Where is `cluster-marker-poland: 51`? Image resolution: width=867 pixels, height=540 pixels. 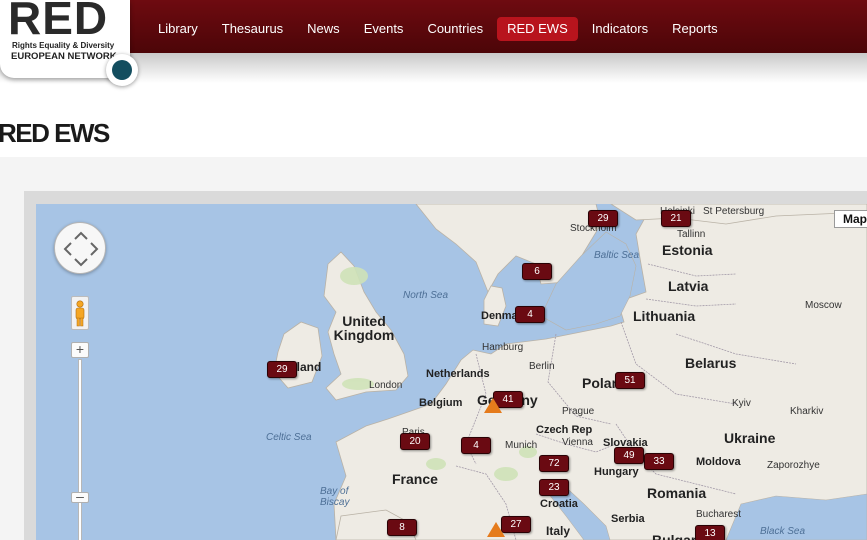 cluster-marker-poland: 51 is located at coordinates (630, 380).